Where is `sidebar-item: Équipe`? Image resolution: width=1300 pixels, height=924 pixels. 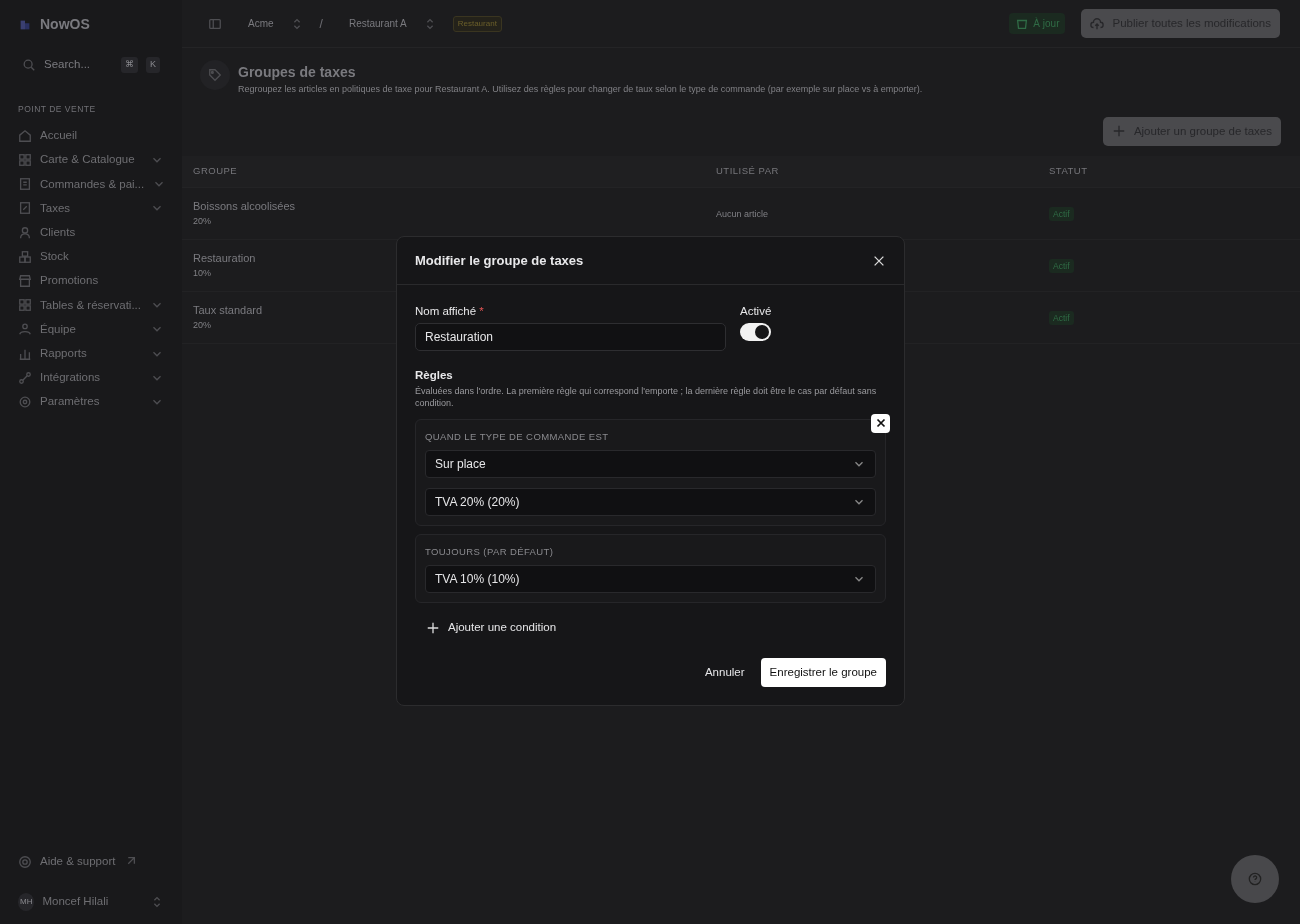
sidebar-item: Équipe is located at coordinates (91, 329).